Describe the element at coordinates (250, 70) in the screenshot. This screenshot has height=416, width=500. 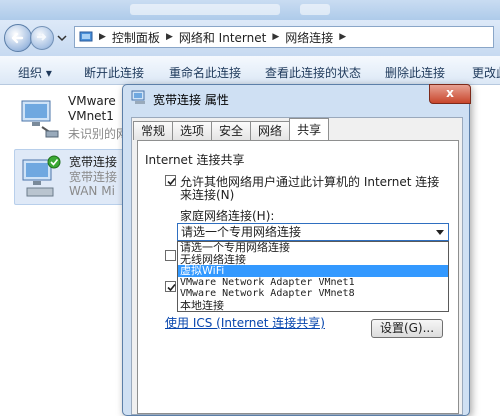
I see `command-bar: 组织 ▾ 断开此连接 重命名此连接 查看此连接的状态 删除此连接 更改此` at that location.